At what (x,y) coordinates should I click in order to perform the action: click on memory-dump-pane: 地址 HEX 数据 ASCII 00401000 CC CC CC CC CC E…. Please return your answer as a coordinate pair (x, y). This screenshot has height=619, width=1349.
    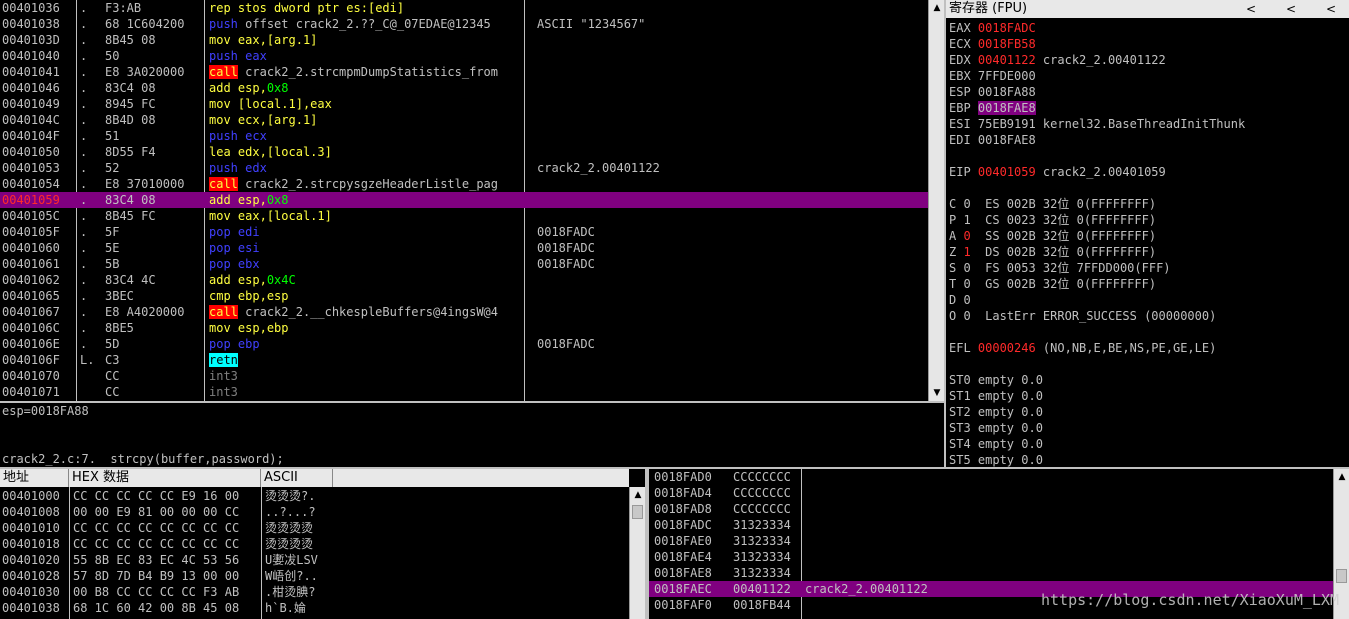
    Looking at the image, I should click on (322, 544).